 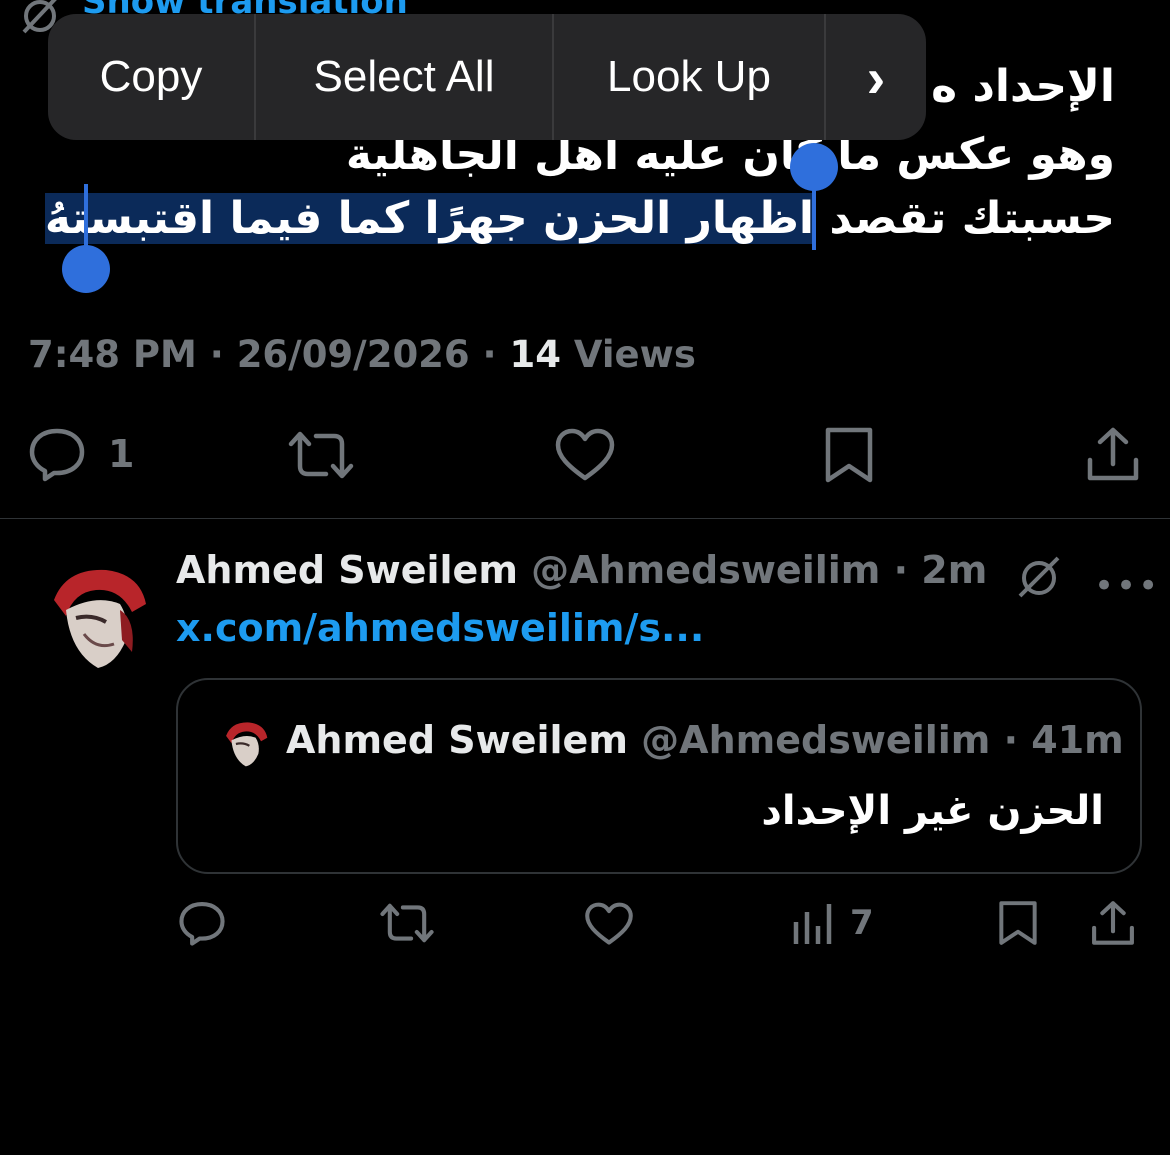 What do you see at coordinates (635, 354) in the screenshot?
I see `views-label: Views` at bounding box center [635, 354].